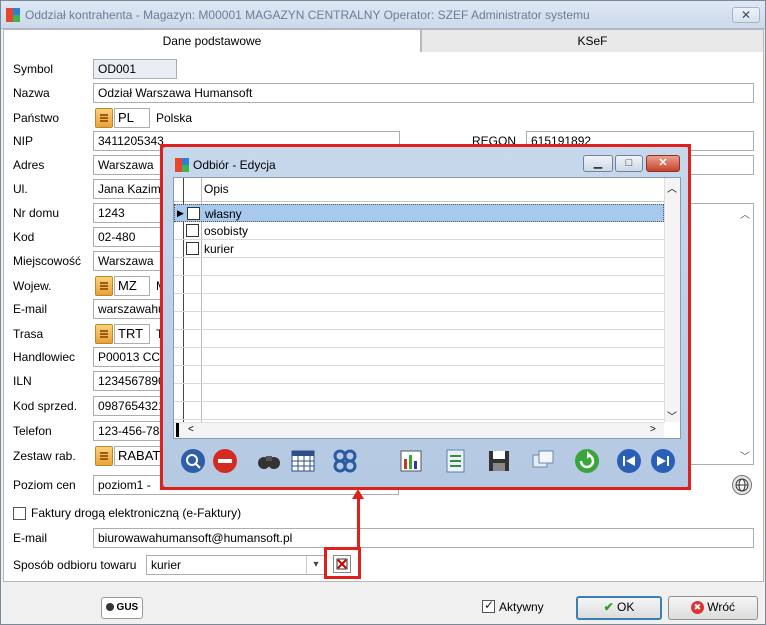  I want to click on wroc-button: ✖ Wróć, so click(713, 608).